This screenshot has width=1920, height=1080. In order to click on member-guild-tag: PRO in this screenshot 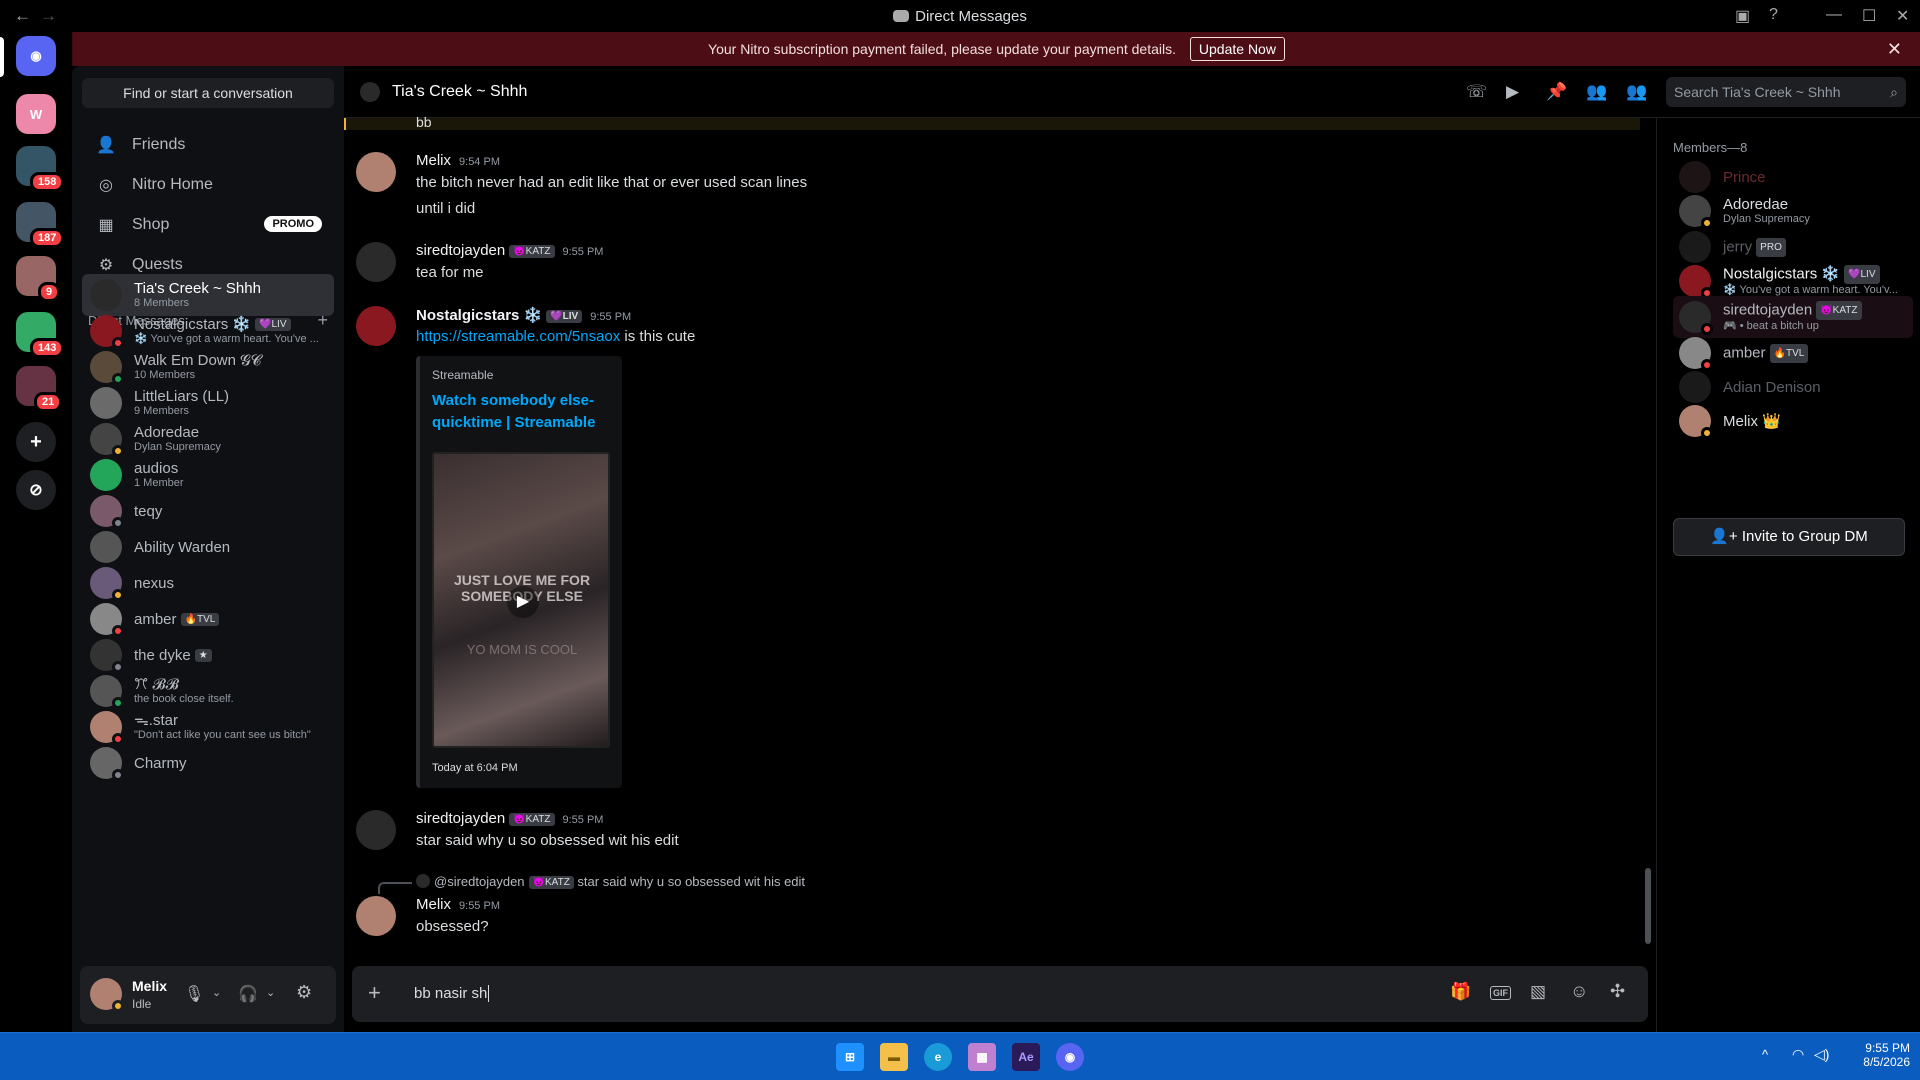, I will do `click(1771, 247)`.